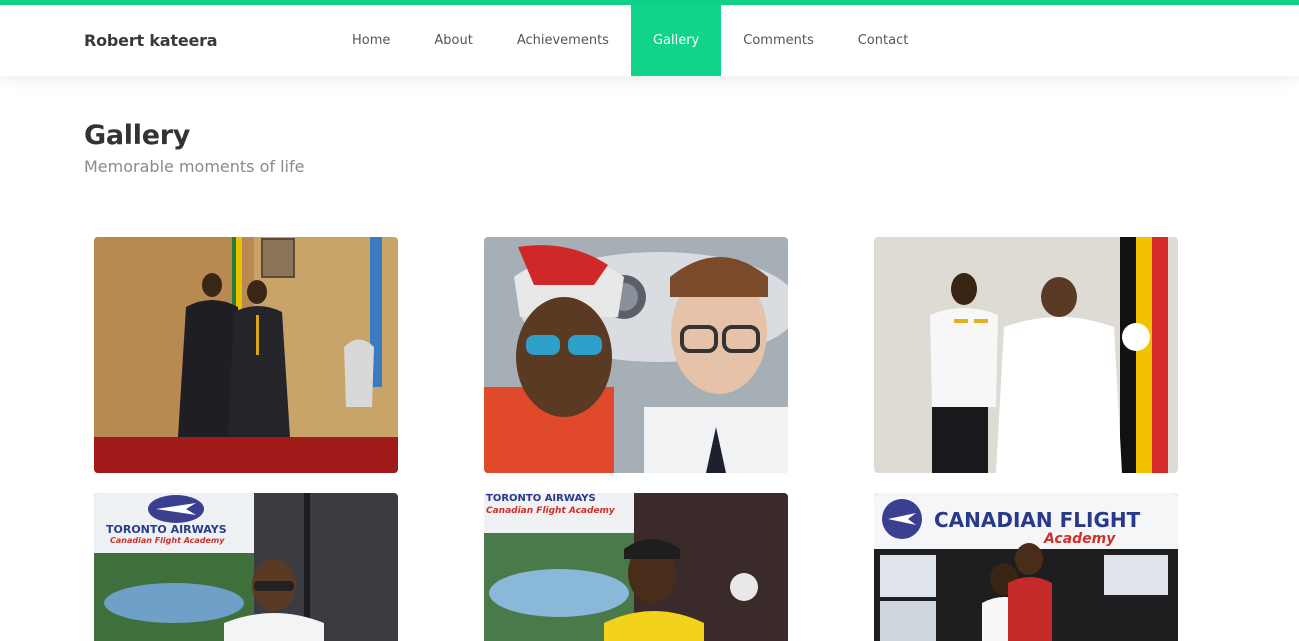 This screenshot has height=641, width=1299. I want to click on nav-contact: Contact, so click(883, 40).